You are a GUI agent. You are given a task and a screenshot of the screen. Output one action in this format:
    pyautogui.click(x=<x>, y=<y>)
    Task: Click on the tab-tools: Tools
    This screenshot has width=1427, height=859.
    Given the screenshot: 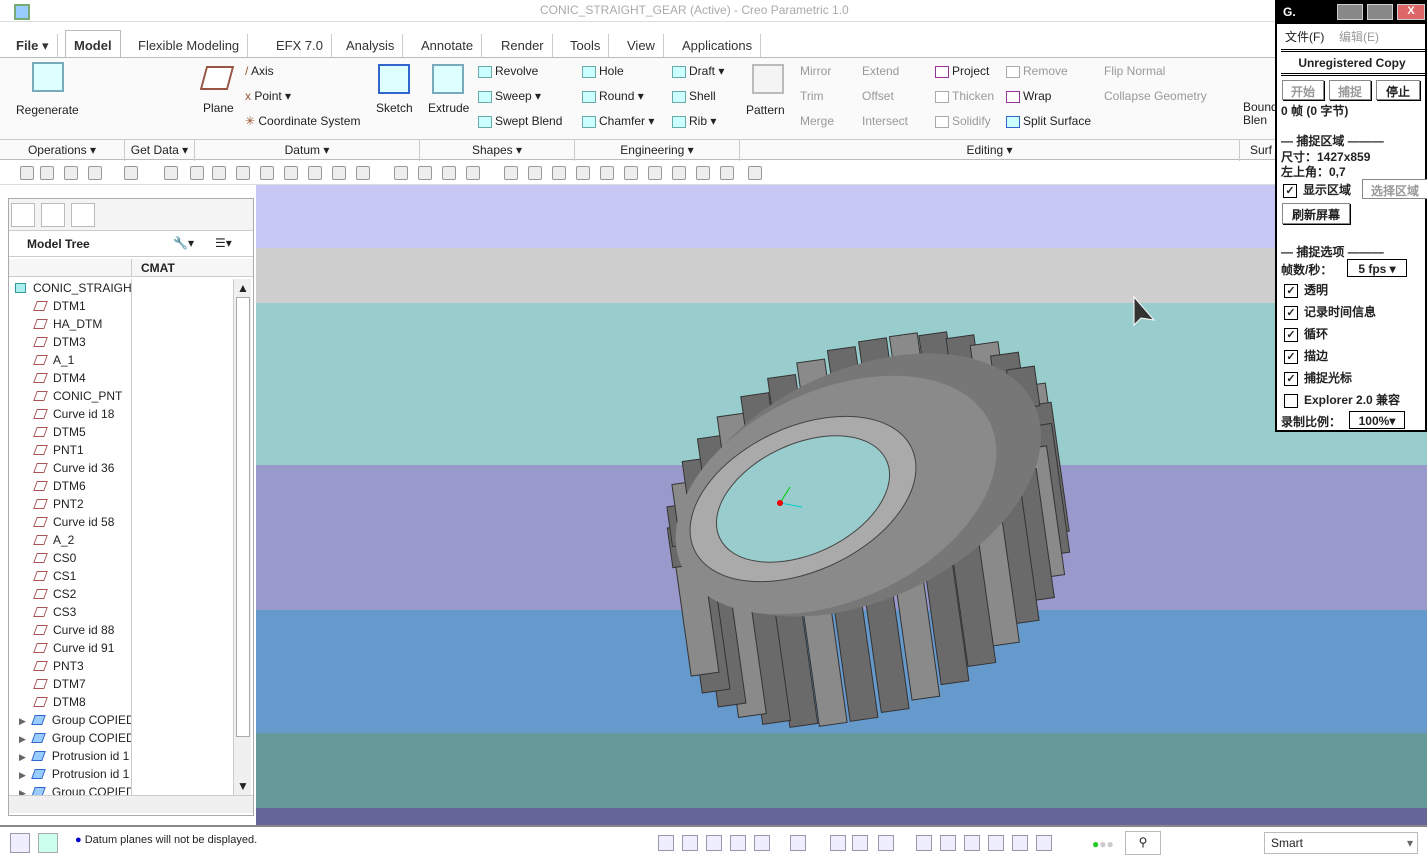 What is the action you would take?
    pyautogui.click(x=586, y=45)
    